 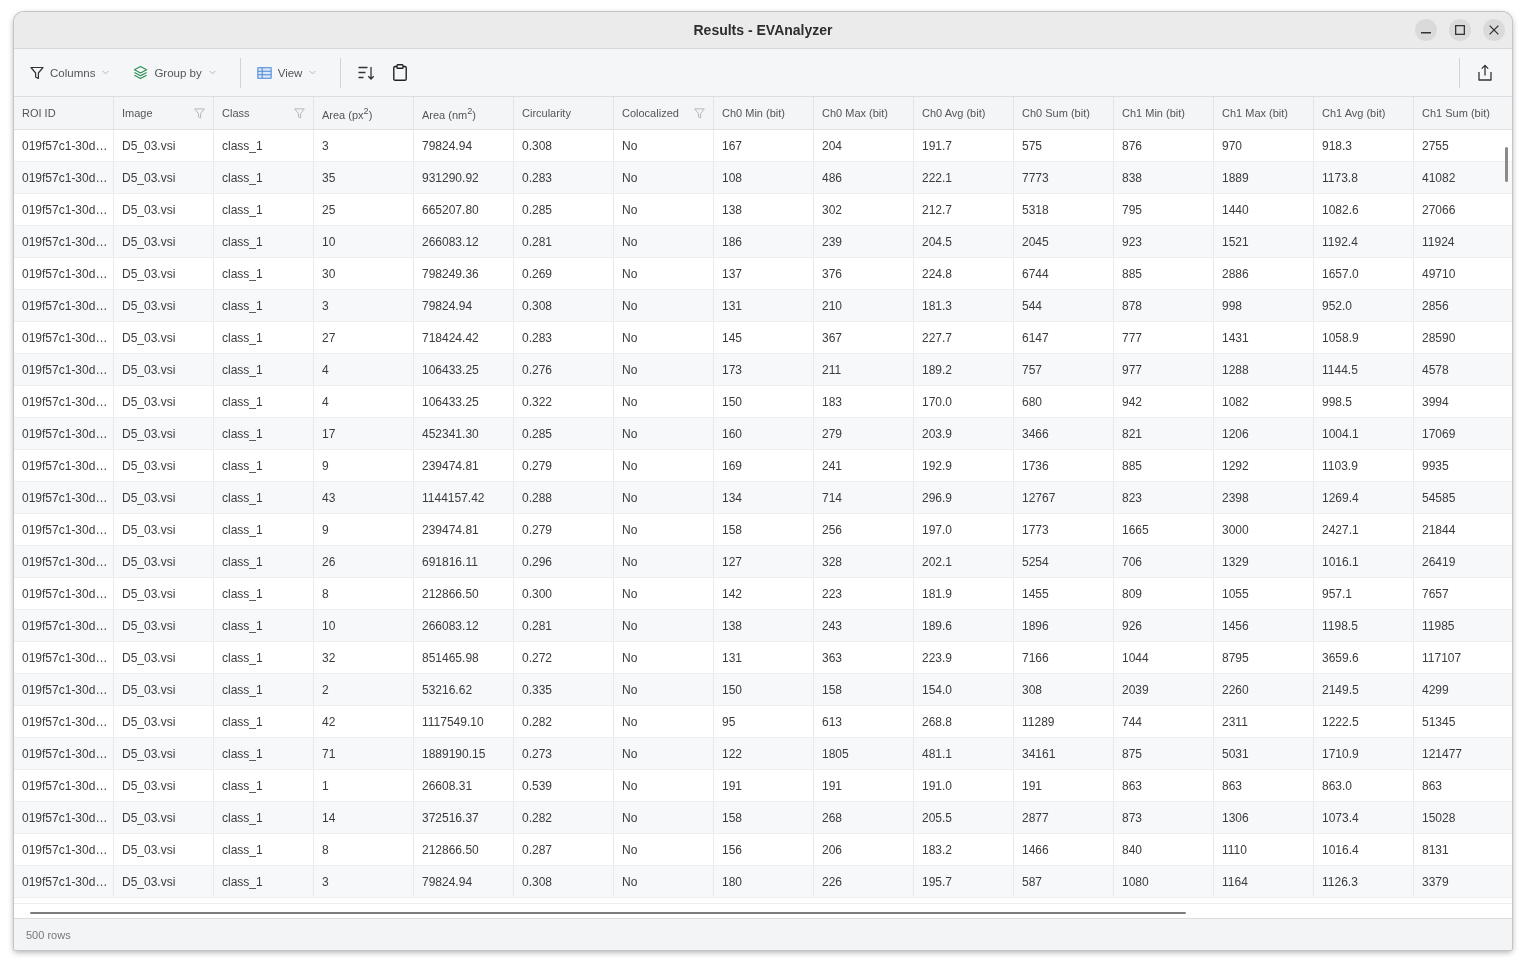 I want to click on table-cell: 71, so click(x=364, y=753).